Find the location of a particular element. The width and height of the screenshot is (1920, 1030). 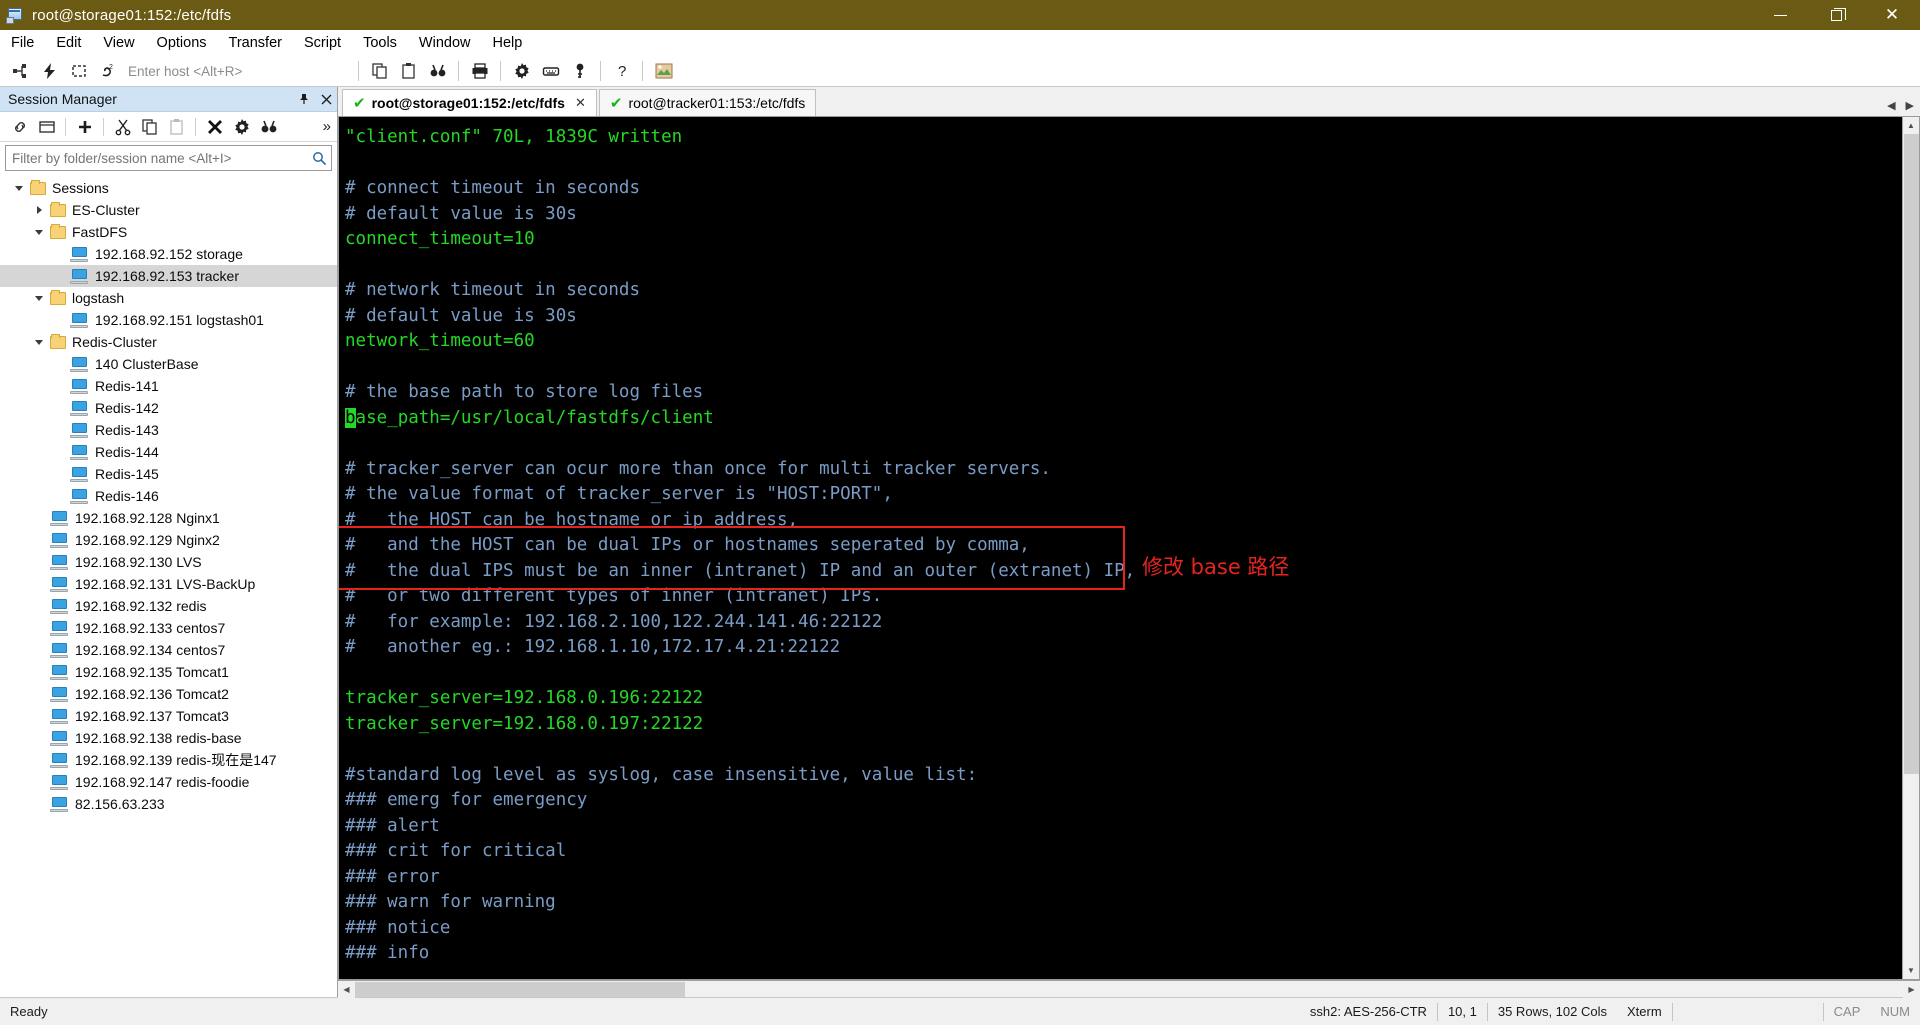

session-label: 192.168.92.153 tracker is located at coordinates (167, 276).